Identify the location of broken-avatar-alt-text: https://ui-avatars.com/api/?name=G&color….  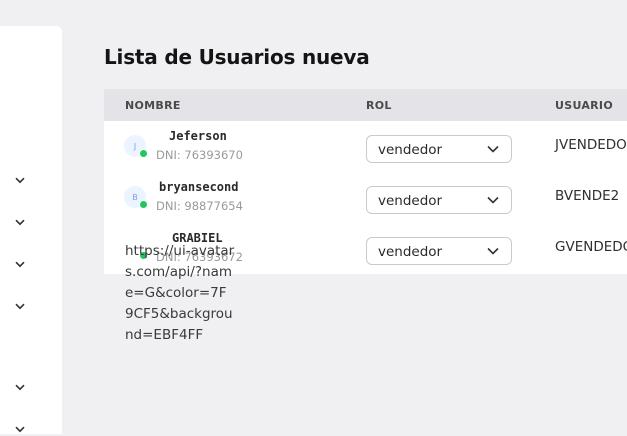
(180, 293).